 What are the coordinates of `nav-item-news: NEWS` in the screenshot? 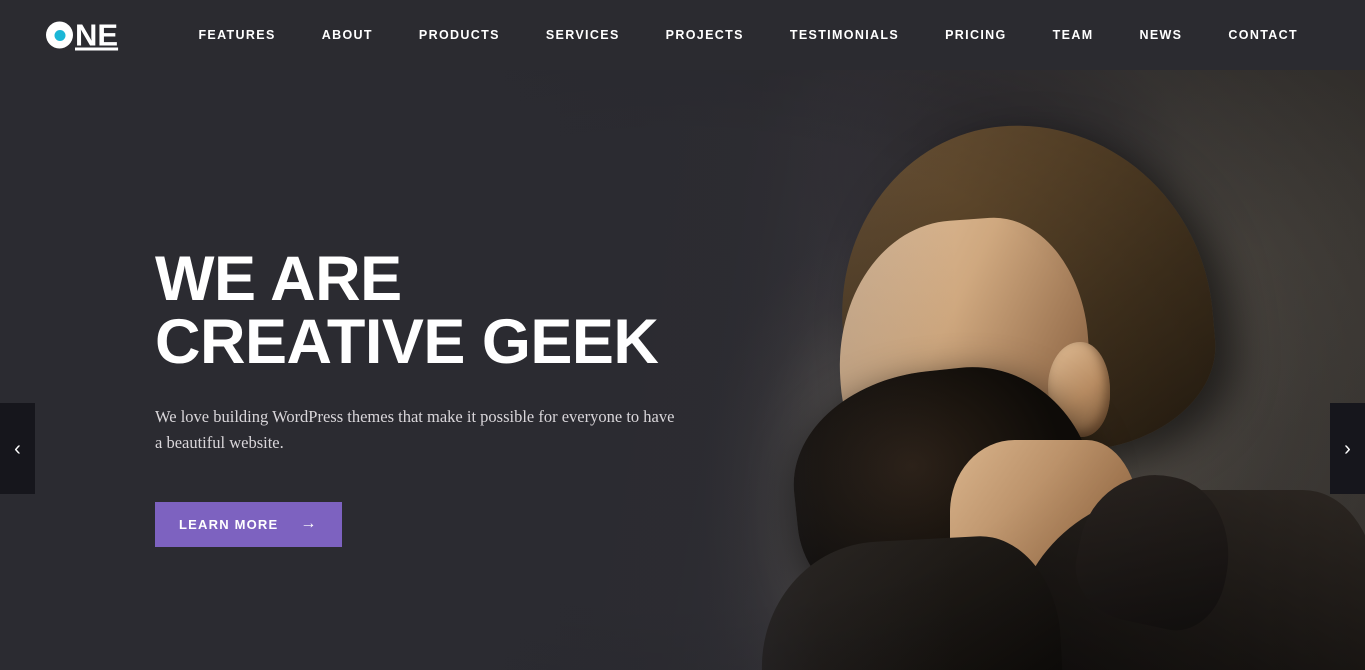 It's located at (1160, 35).